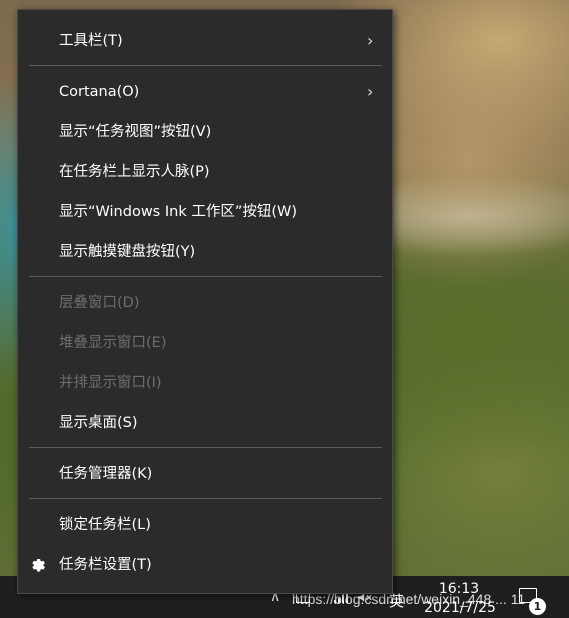 Image resolution: width=569 pixels, height=618 pixels. I want to click on menu-item-toolbars: 工具栏(T) ›, so click(205, 41).